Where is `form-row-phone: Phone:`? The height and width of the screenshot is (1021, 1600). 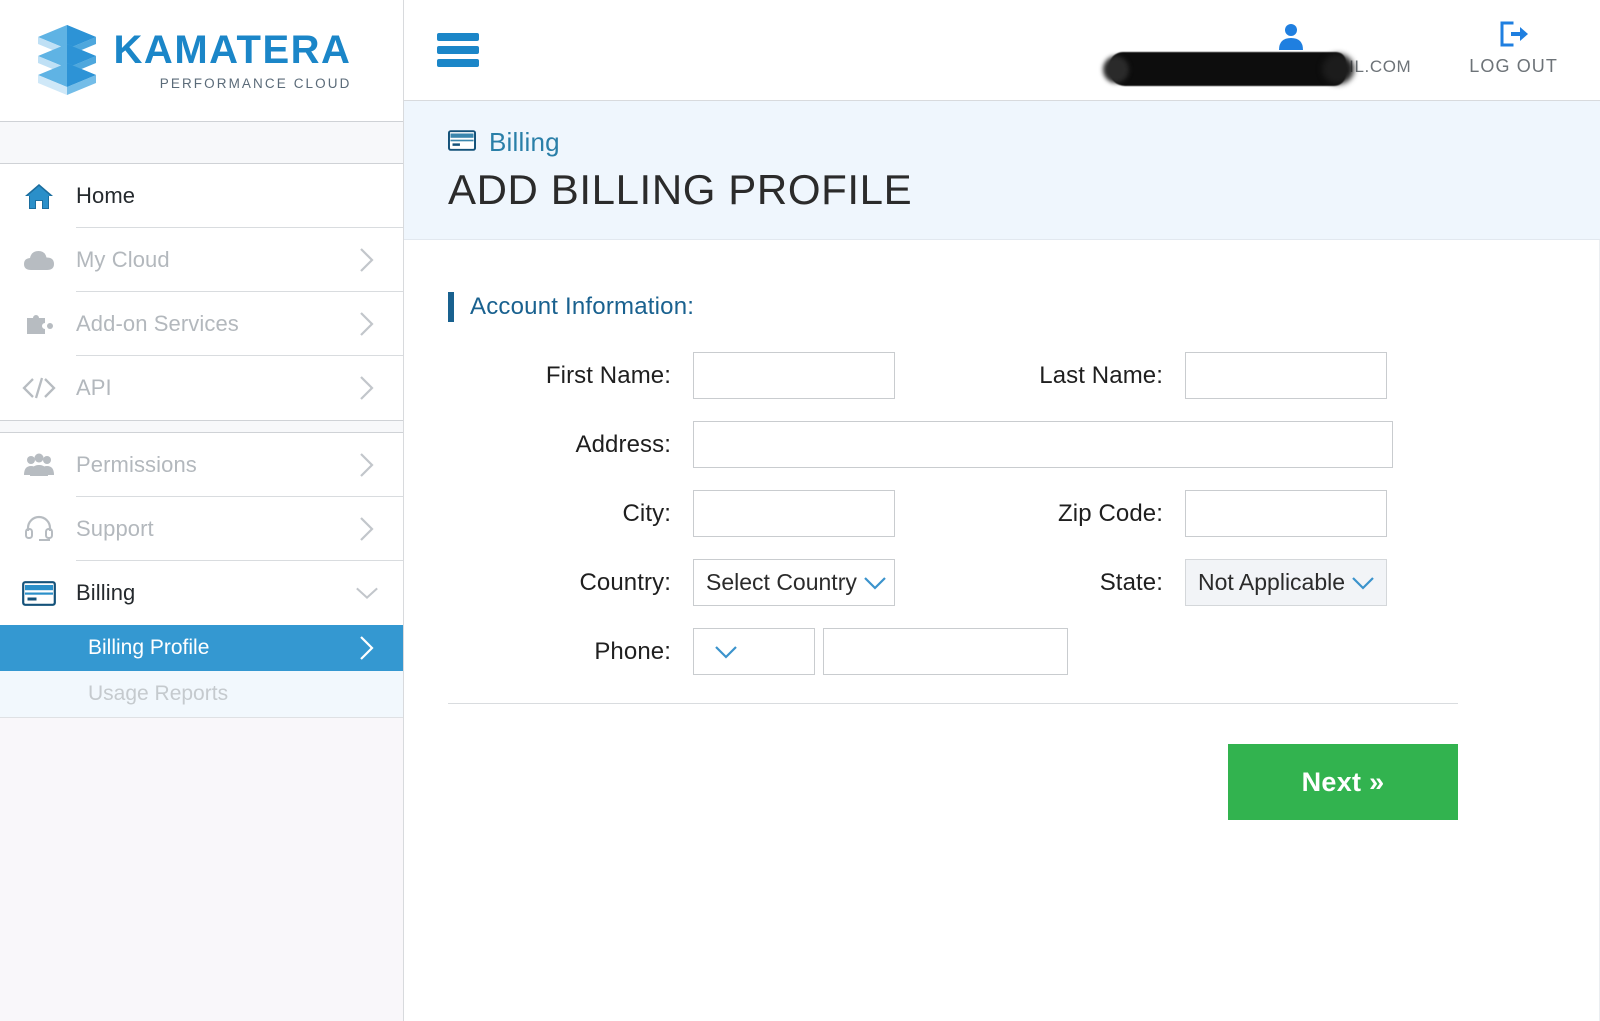
form-row-phone: Phone: is located at coordinates (968, 652).